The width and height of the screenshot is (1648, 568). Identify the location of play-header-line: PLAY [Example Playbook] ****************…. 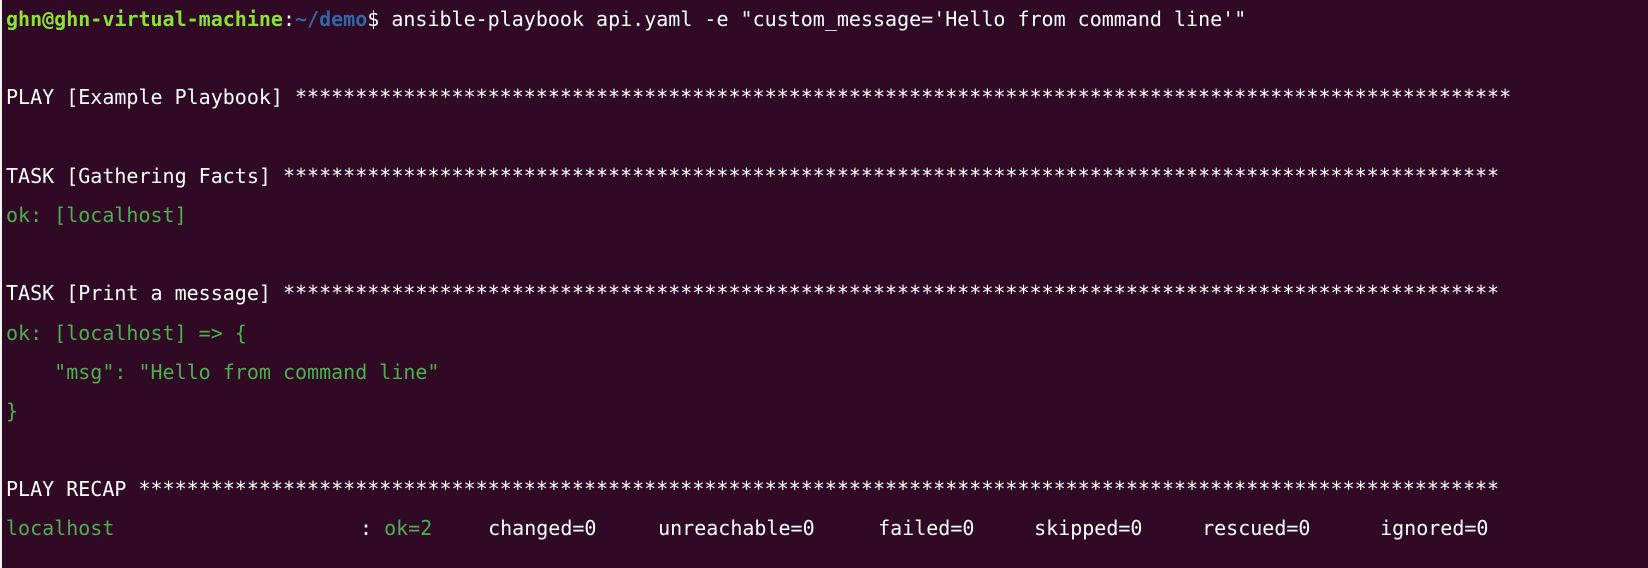
(827, 97).